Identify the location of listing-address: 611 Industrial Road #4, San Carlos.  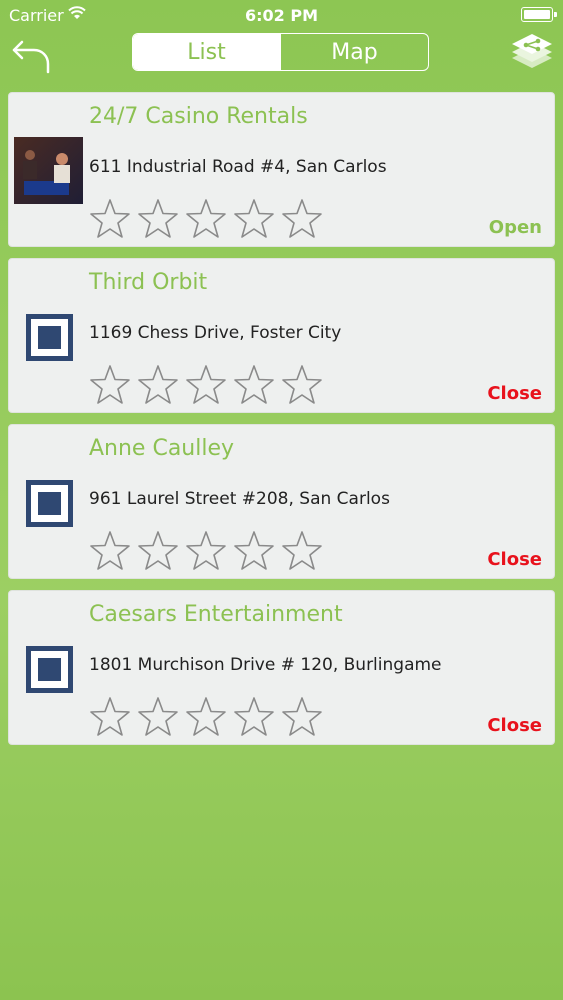
(238, 167).